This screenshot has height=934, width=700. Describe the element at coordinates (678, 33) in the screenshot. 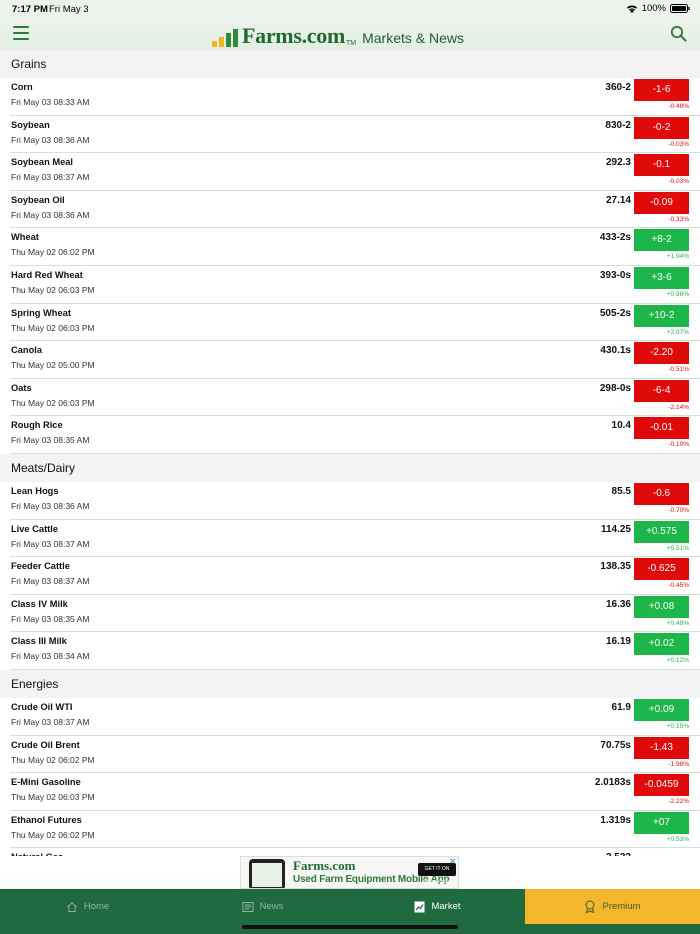

I see `search-icon` at that location.